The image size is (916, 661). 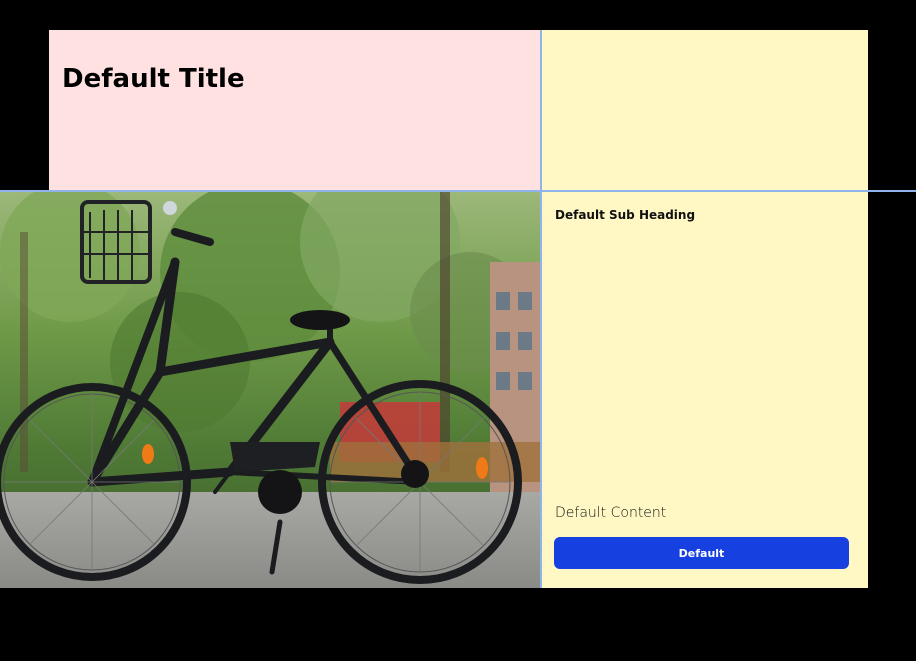 What do you see at coordinates (541, 309) in the screenshot?
I see `grid-divider-vertical` at bounding box center [541, 309].